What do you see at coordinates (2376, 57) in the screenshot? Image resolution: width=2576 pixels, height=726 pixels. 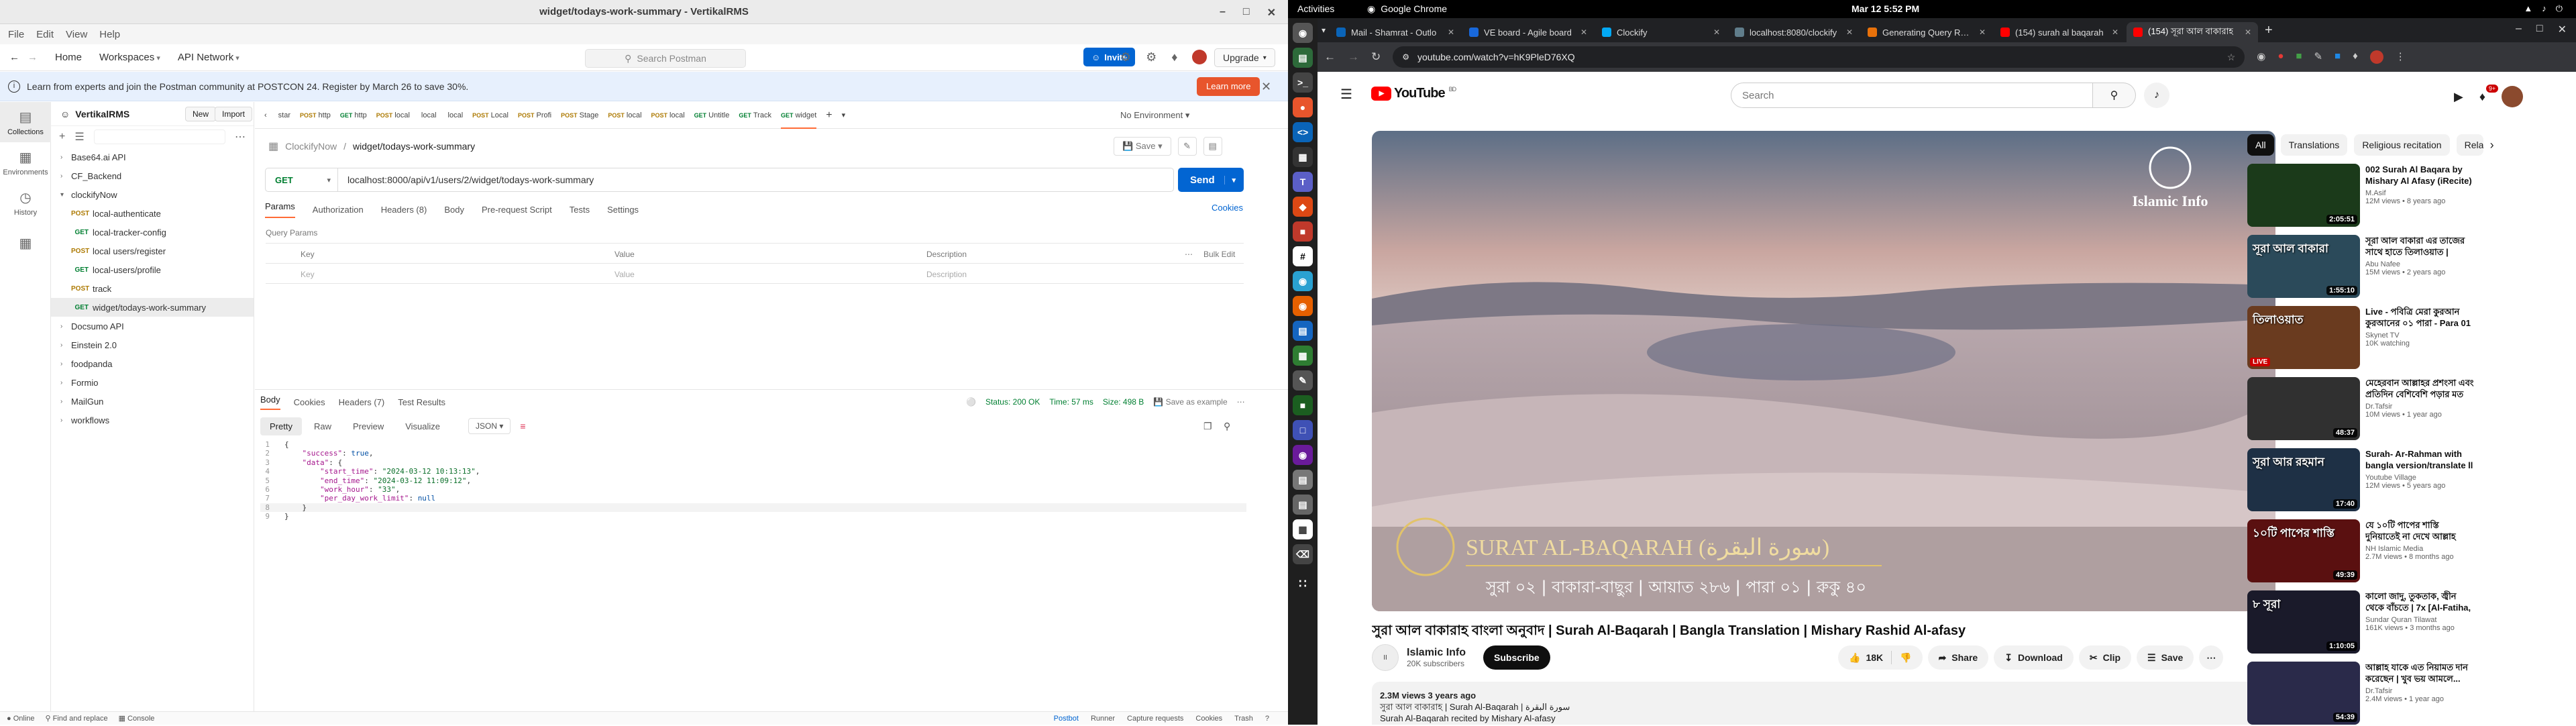 I see `profile-avatar` at bounding box center [2376, 57].